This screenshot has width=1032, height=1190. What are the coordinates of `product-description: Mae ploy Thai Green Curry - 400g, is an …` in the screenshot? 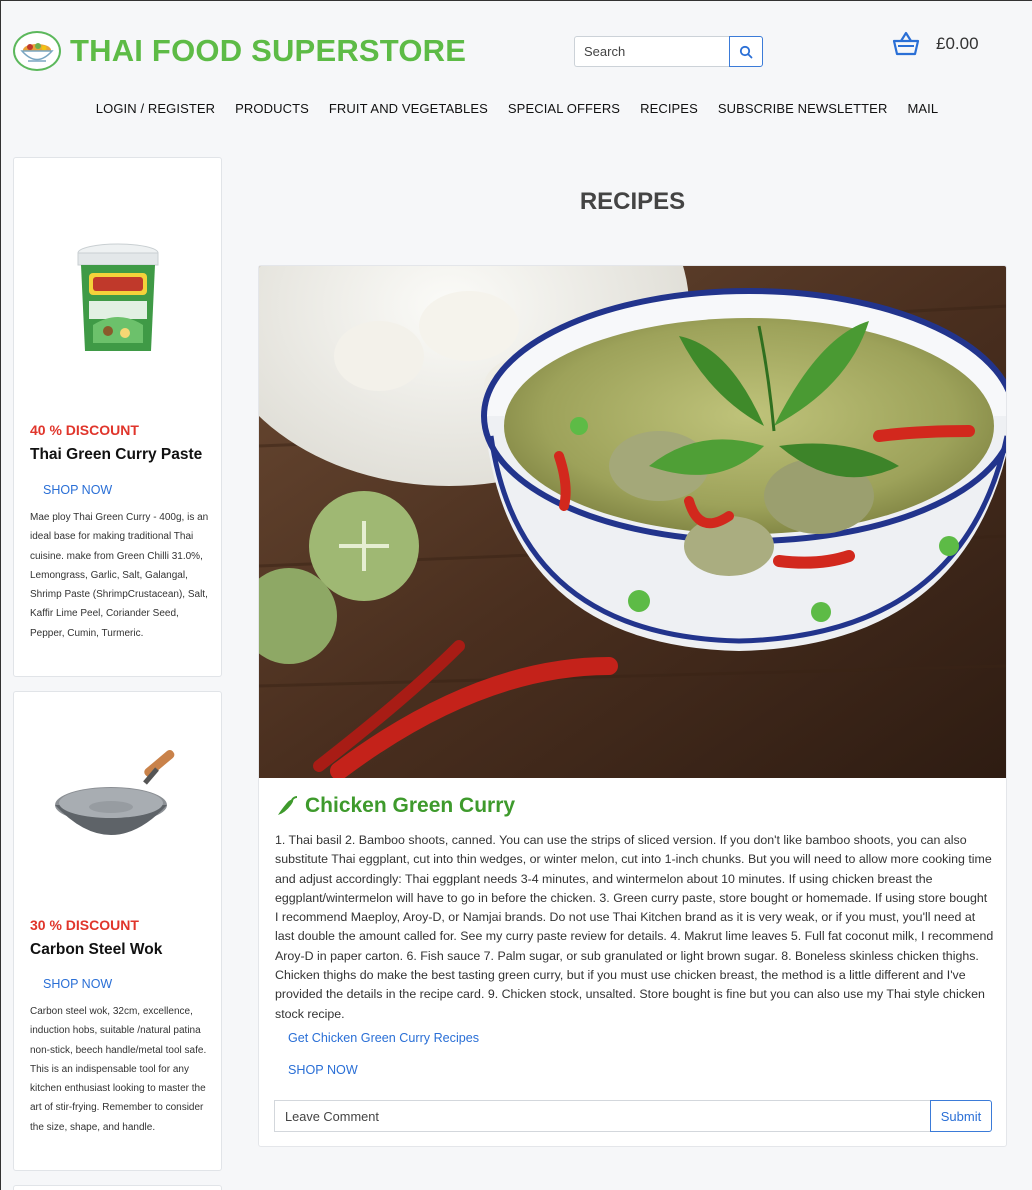 It's located at (119, 575).